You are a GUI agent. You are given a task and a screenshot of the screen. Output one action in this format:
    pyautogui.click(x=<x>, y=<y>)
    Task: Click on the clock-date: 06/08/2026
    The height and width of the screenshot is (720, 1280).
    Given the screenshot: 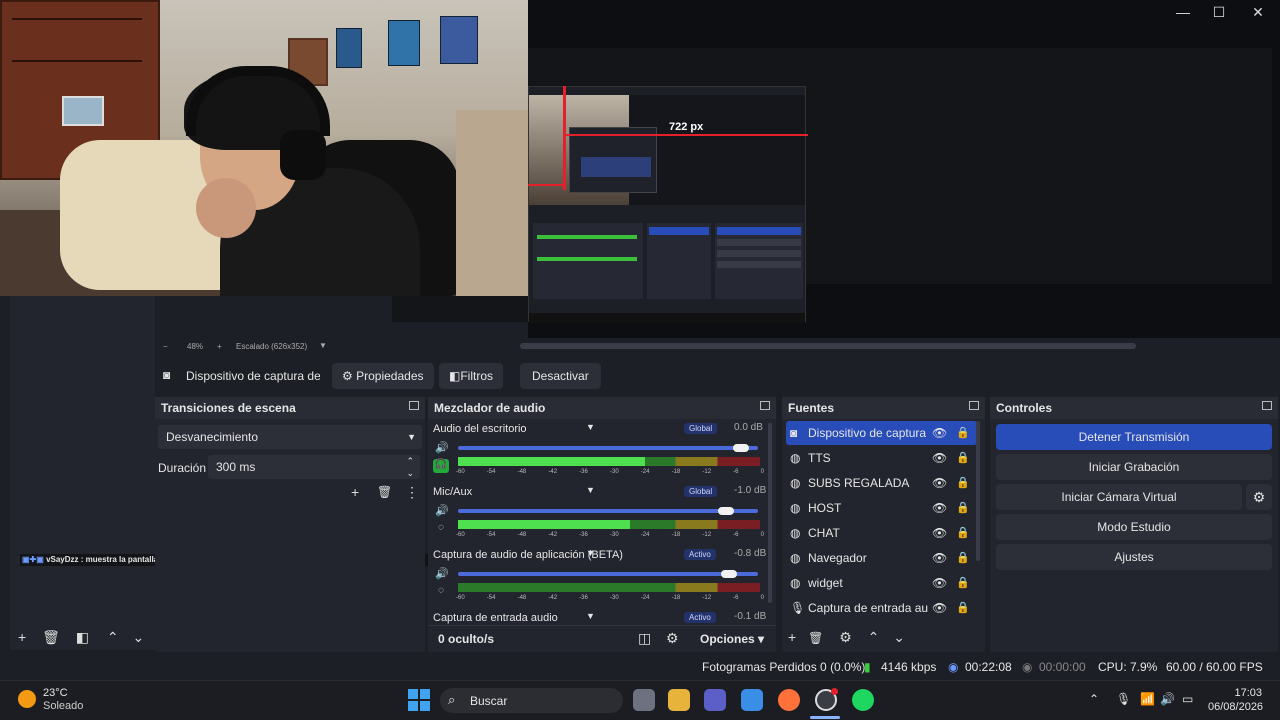 What is the action you would take?
    pyautogui.click(x=1235, y=707)
    